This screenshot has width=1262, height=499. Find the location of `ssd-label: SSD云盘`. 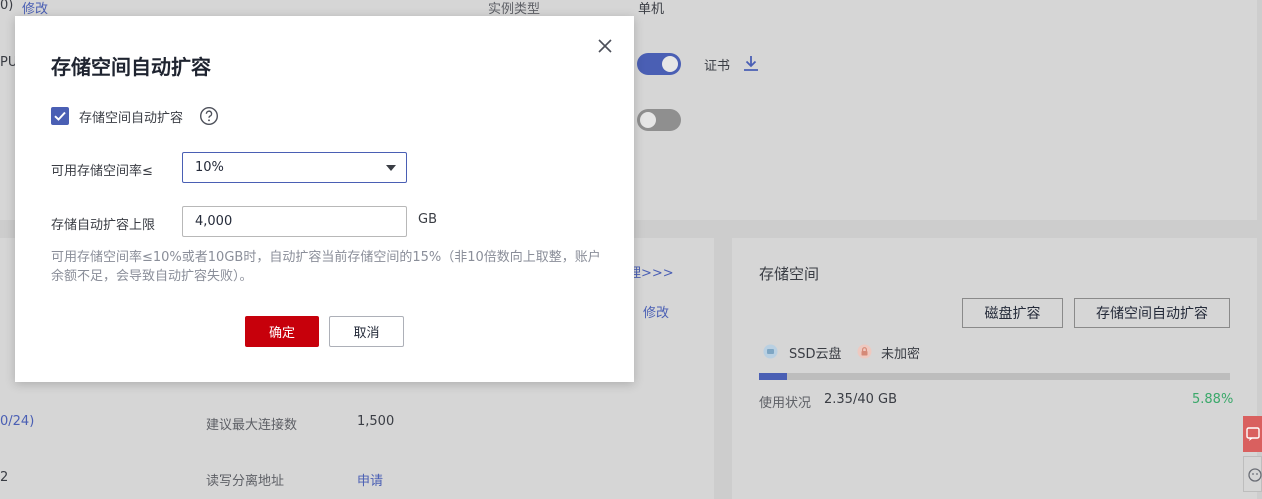

ssd-label: SSD云盘 is located at coordinates (815, 354).